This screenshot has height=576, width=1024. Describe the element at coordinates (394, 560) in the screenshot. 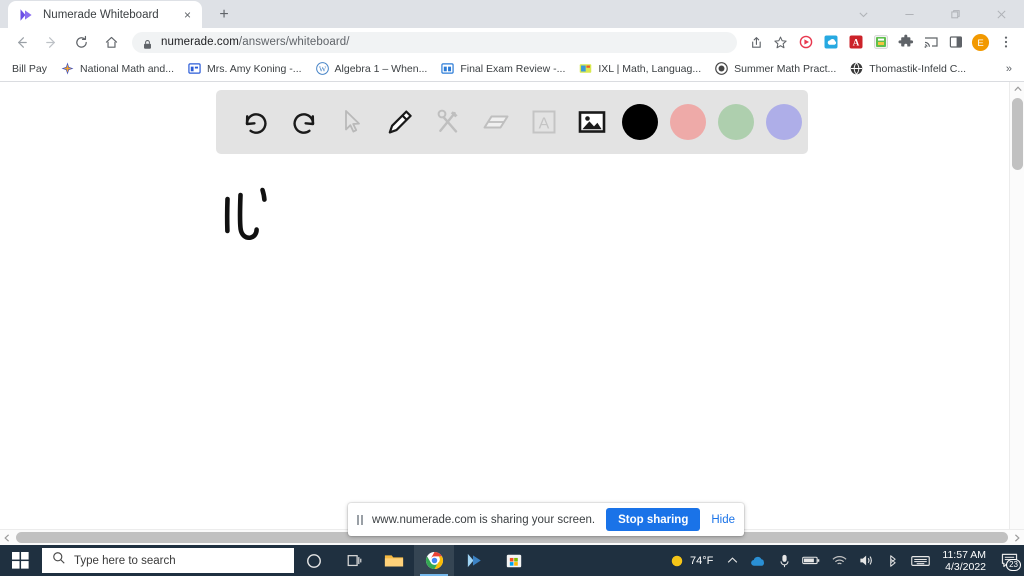

I see `file-explorer-icon` at that location.